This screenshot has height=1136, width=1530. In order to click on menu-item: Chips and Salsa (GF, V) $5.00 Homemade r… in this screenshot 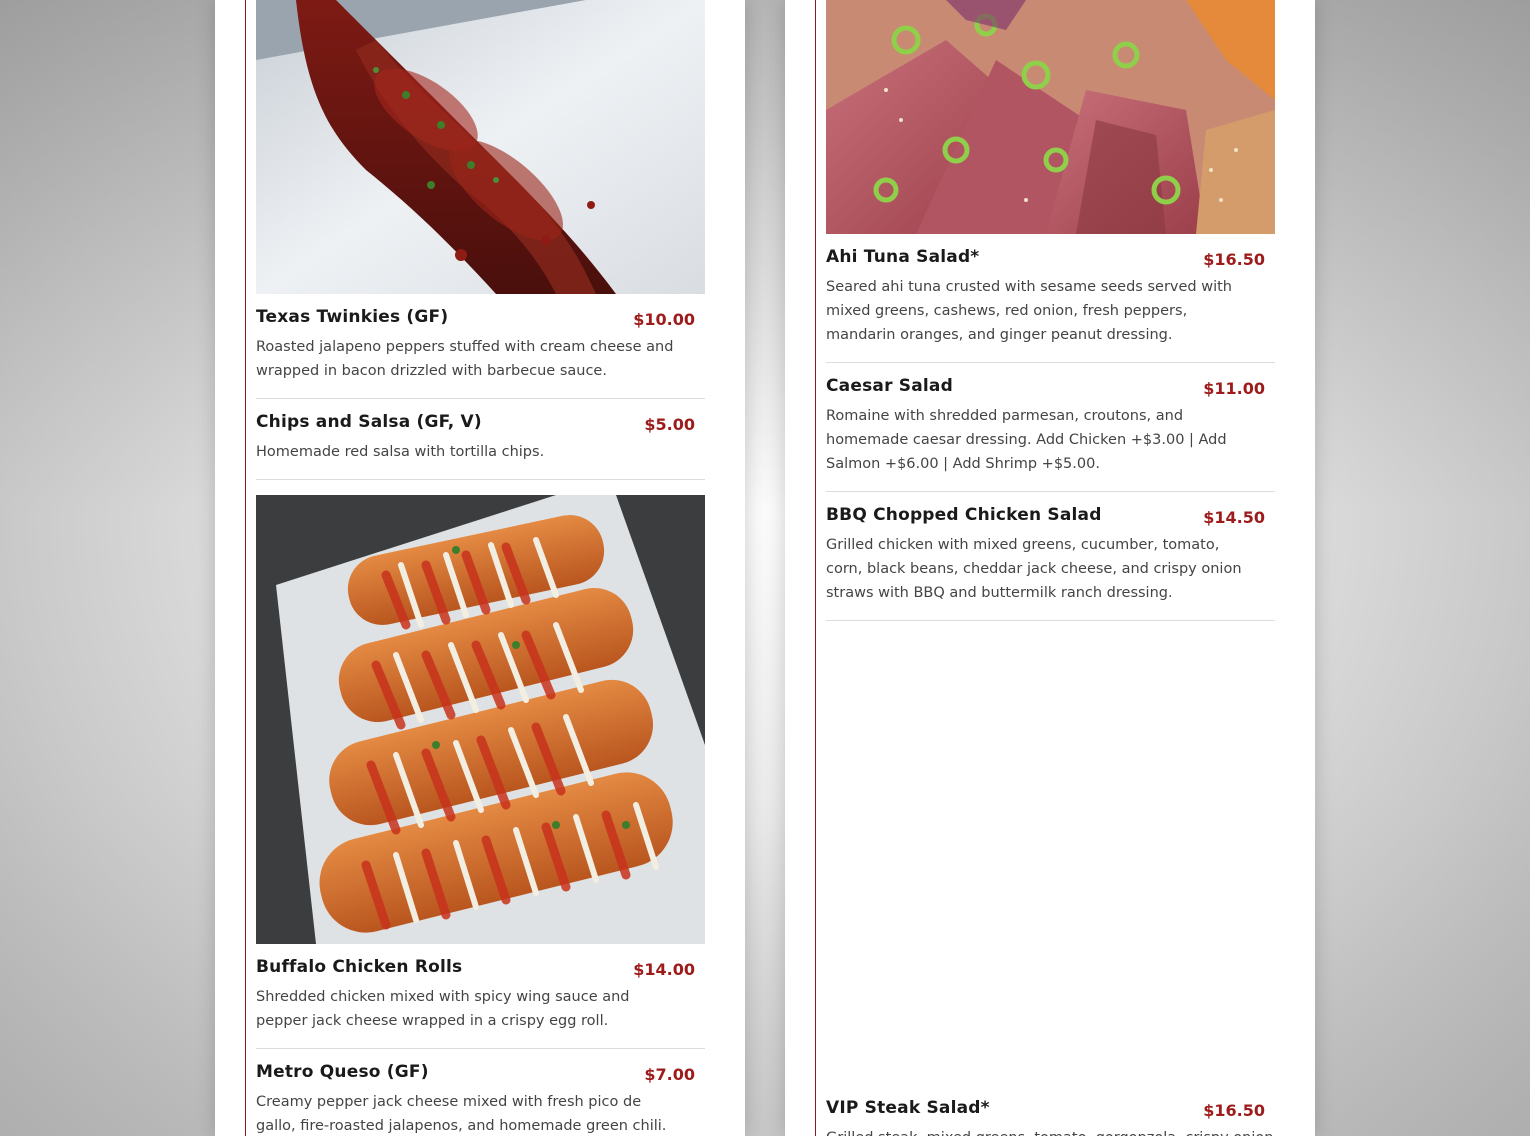, I will do `click(480, 446)`.